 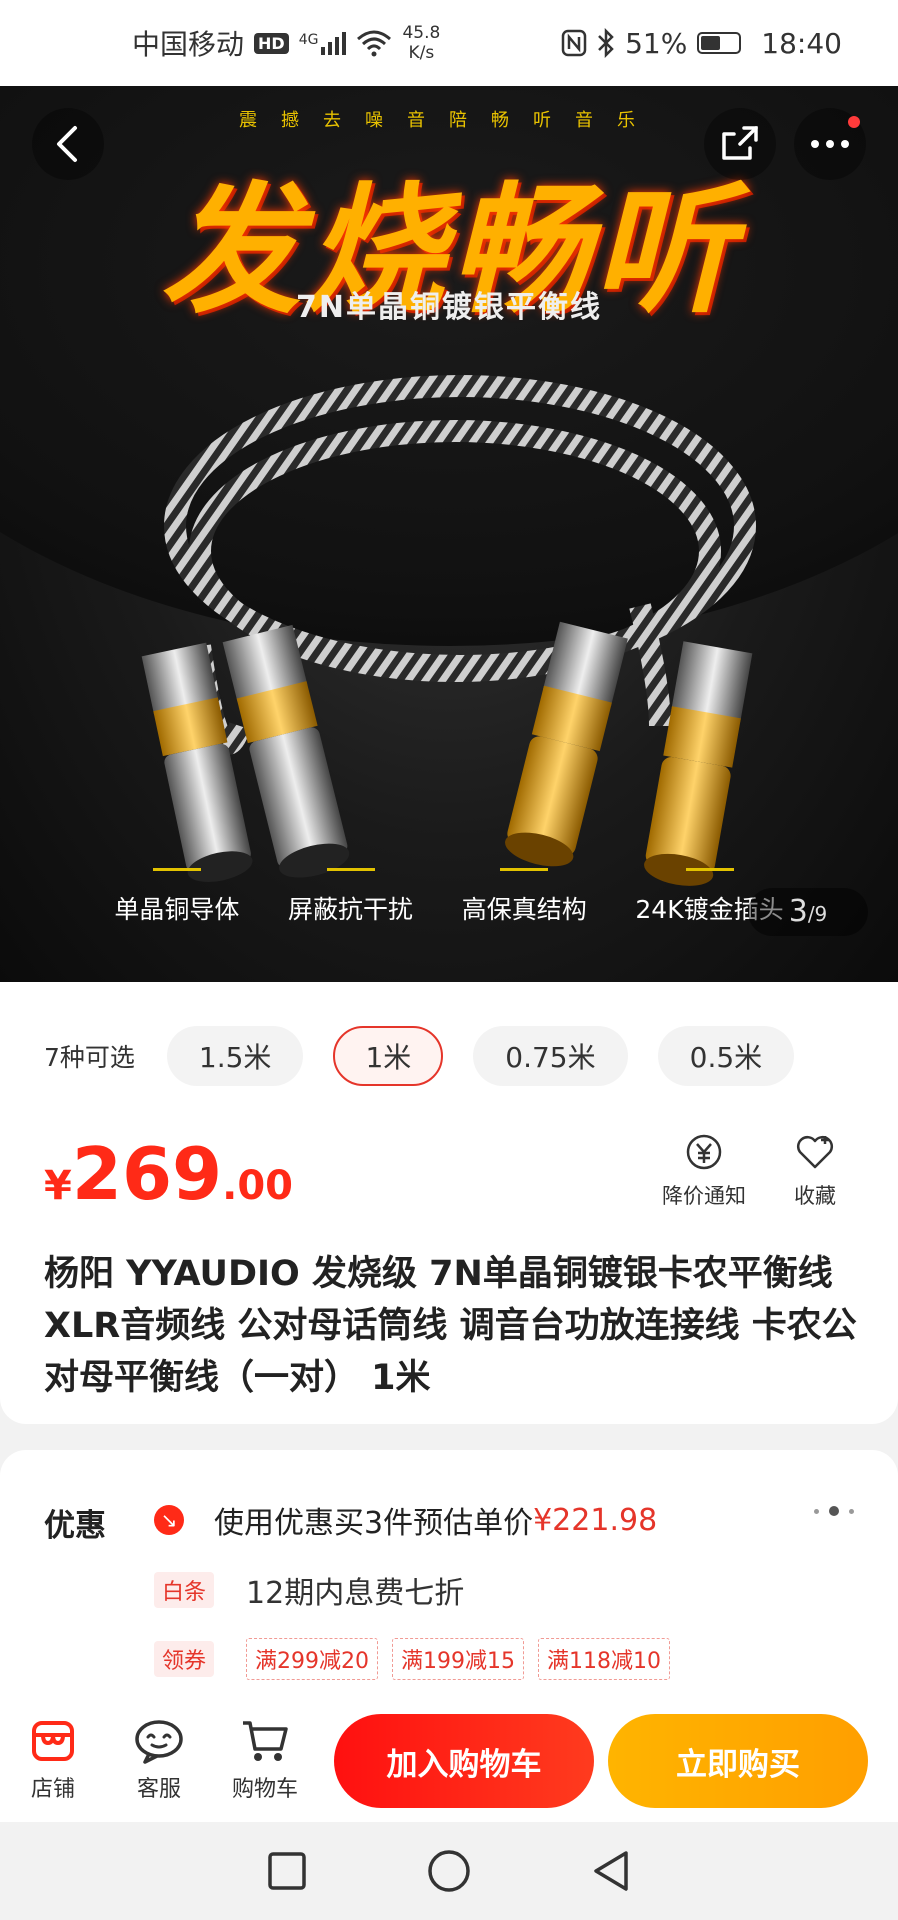 I want to click on notification-dot, so click(x=854, y=122).